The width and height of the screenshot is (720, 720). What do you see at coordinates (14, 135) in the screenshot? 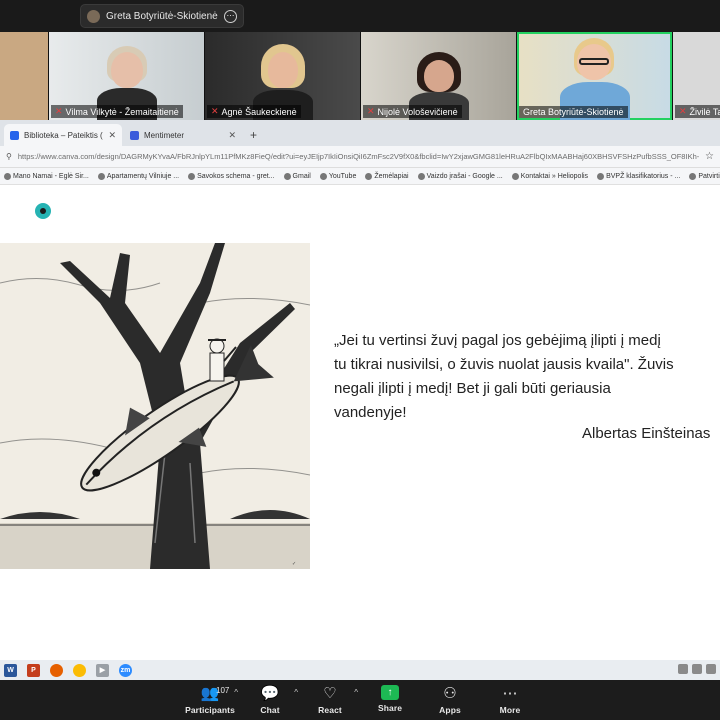
I see `canva-icon` at bounding box center [14, 135].